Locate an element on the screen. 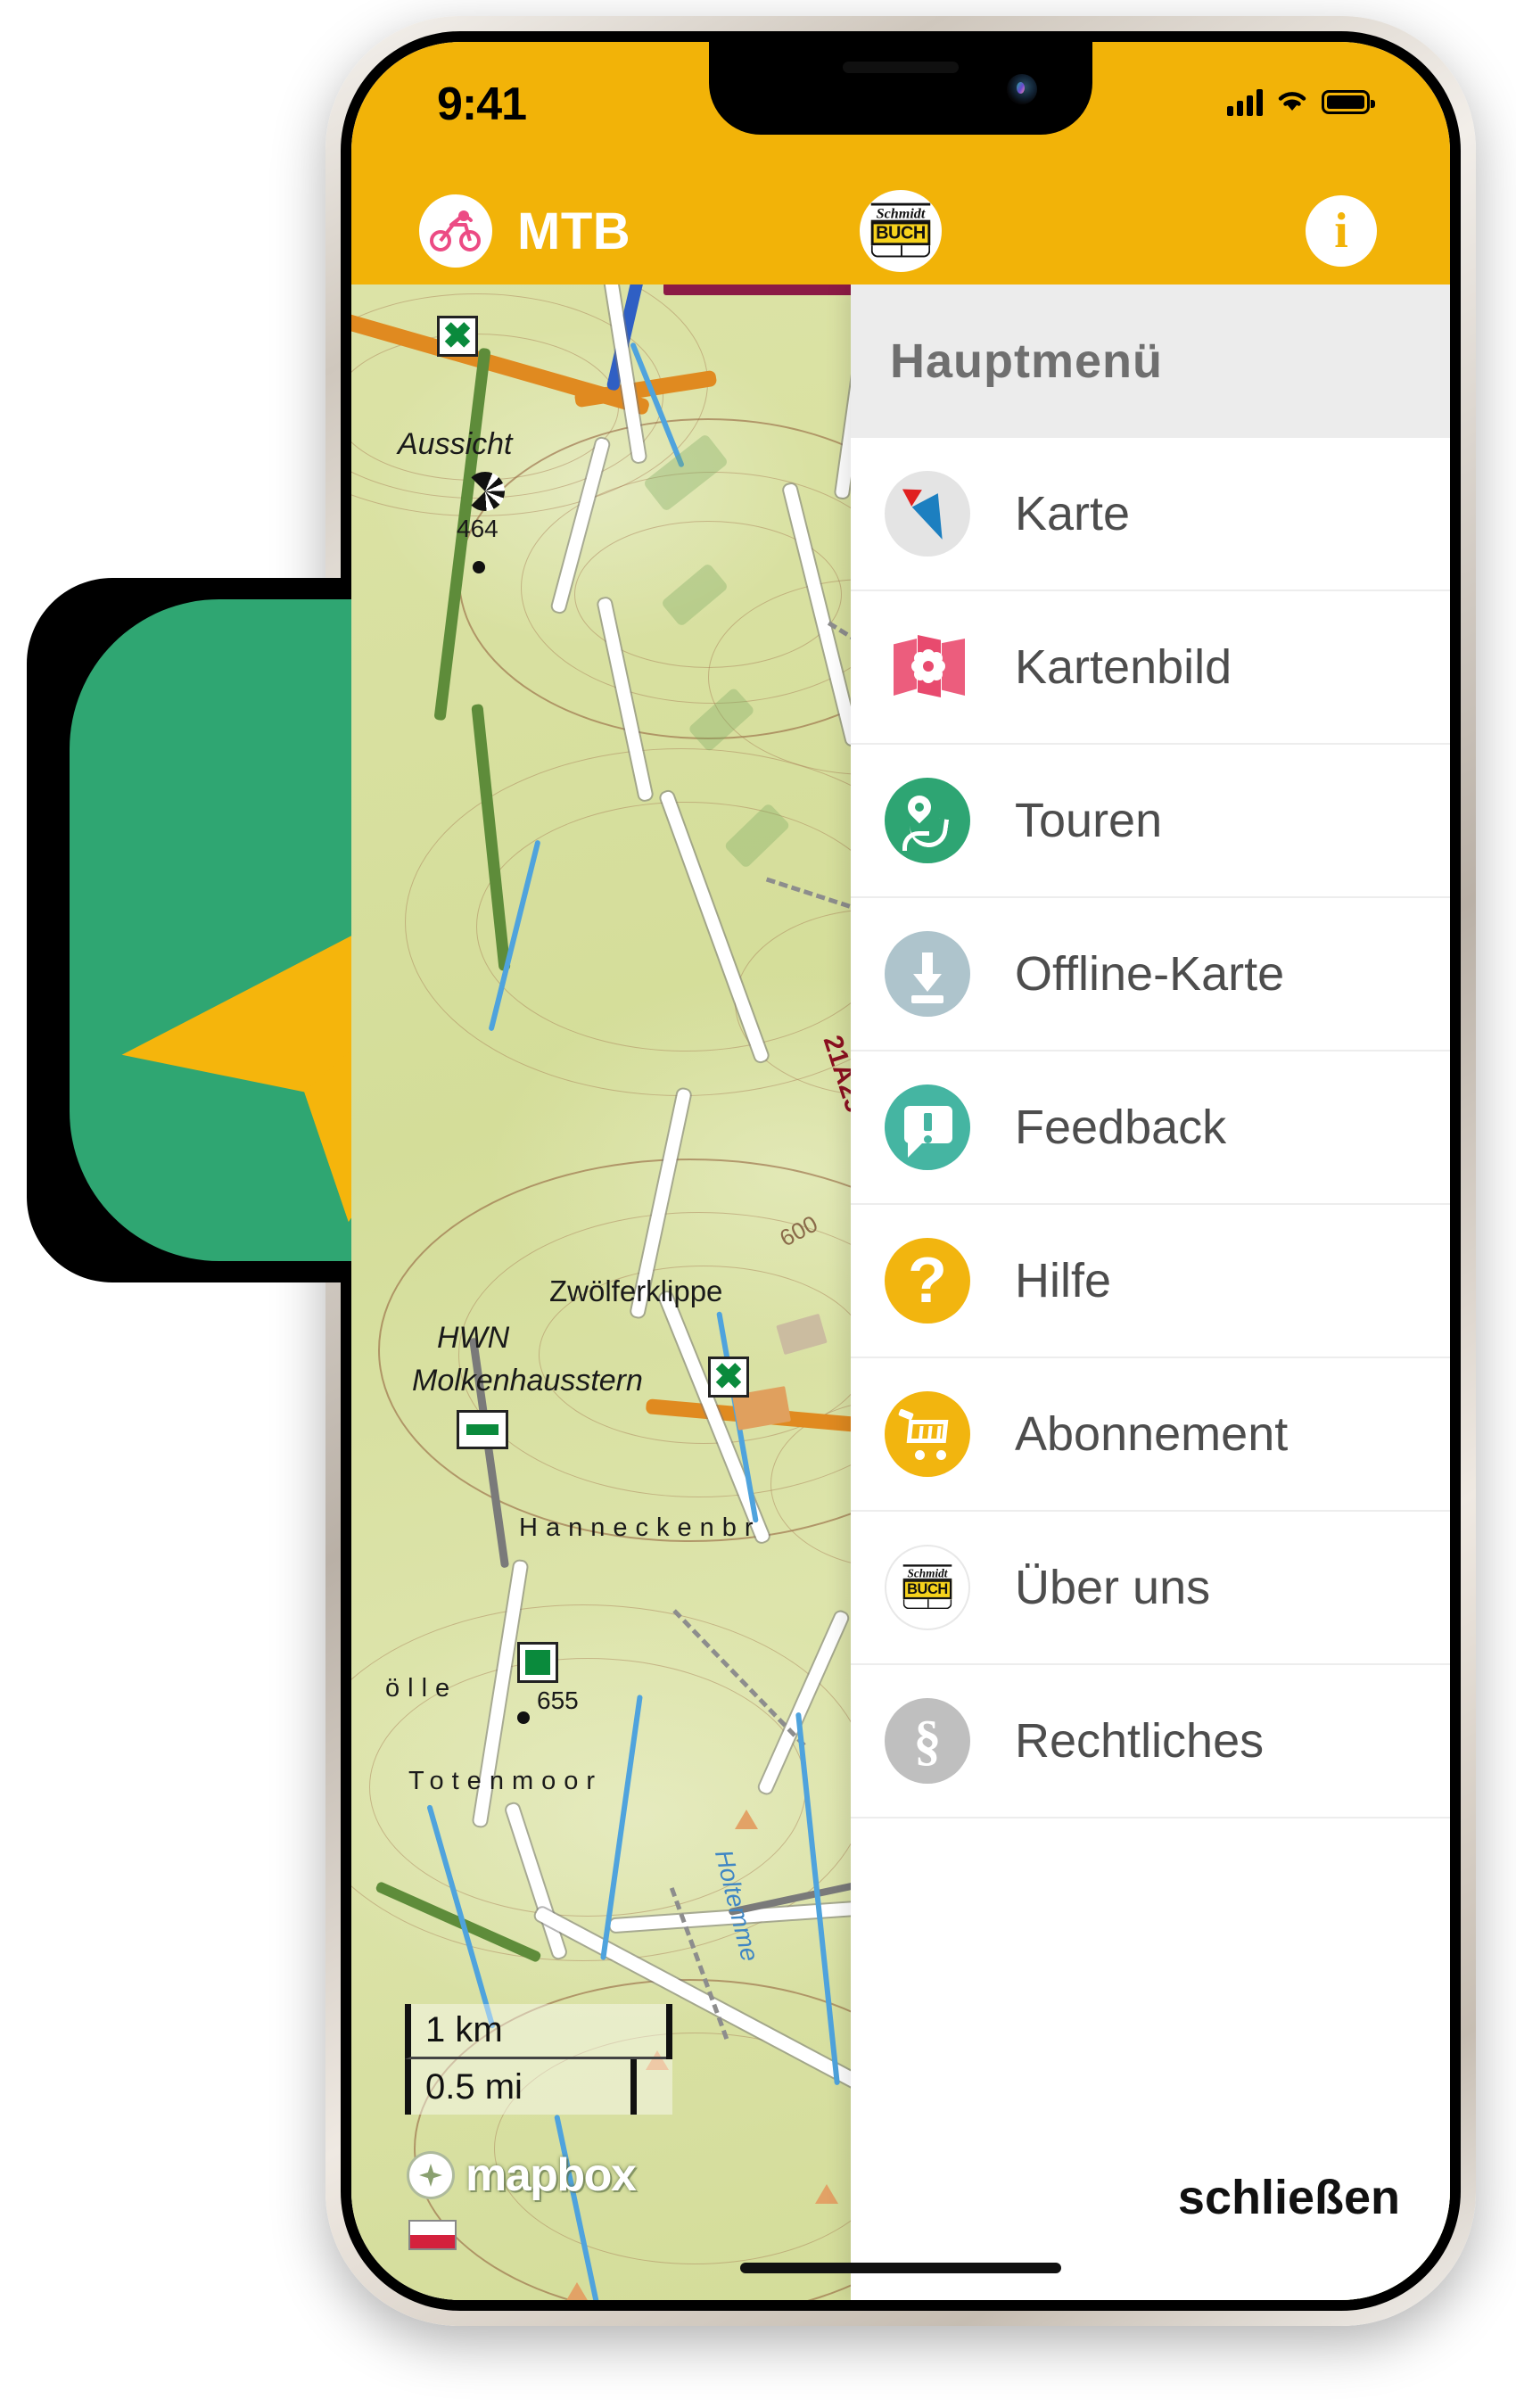  map-label-hwn: HWN is located at coordinates (473, 1338).